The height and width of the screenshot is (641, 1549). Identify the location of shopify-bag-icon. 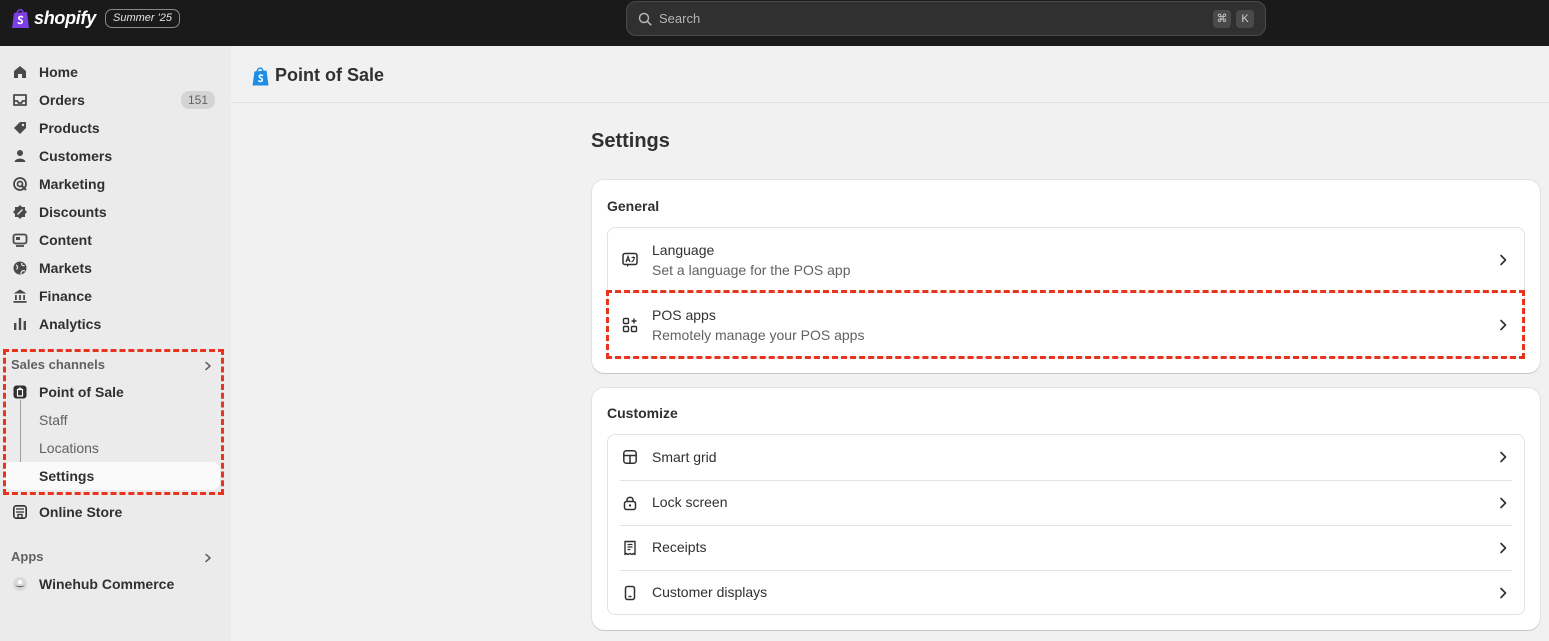
(20, 18).